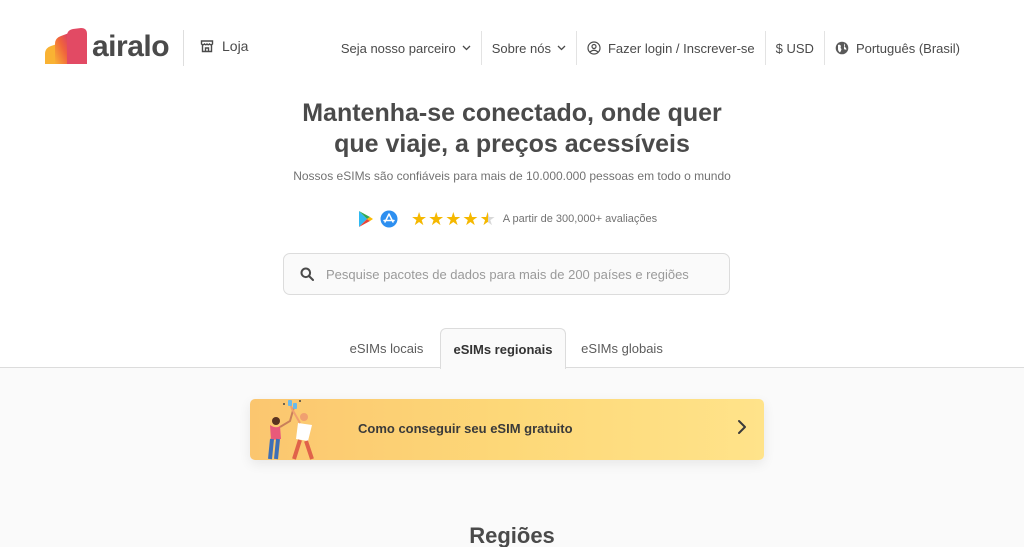 The image size is (1024, 547). I want to click on airalo-logo: airalo, so click(106, 47).